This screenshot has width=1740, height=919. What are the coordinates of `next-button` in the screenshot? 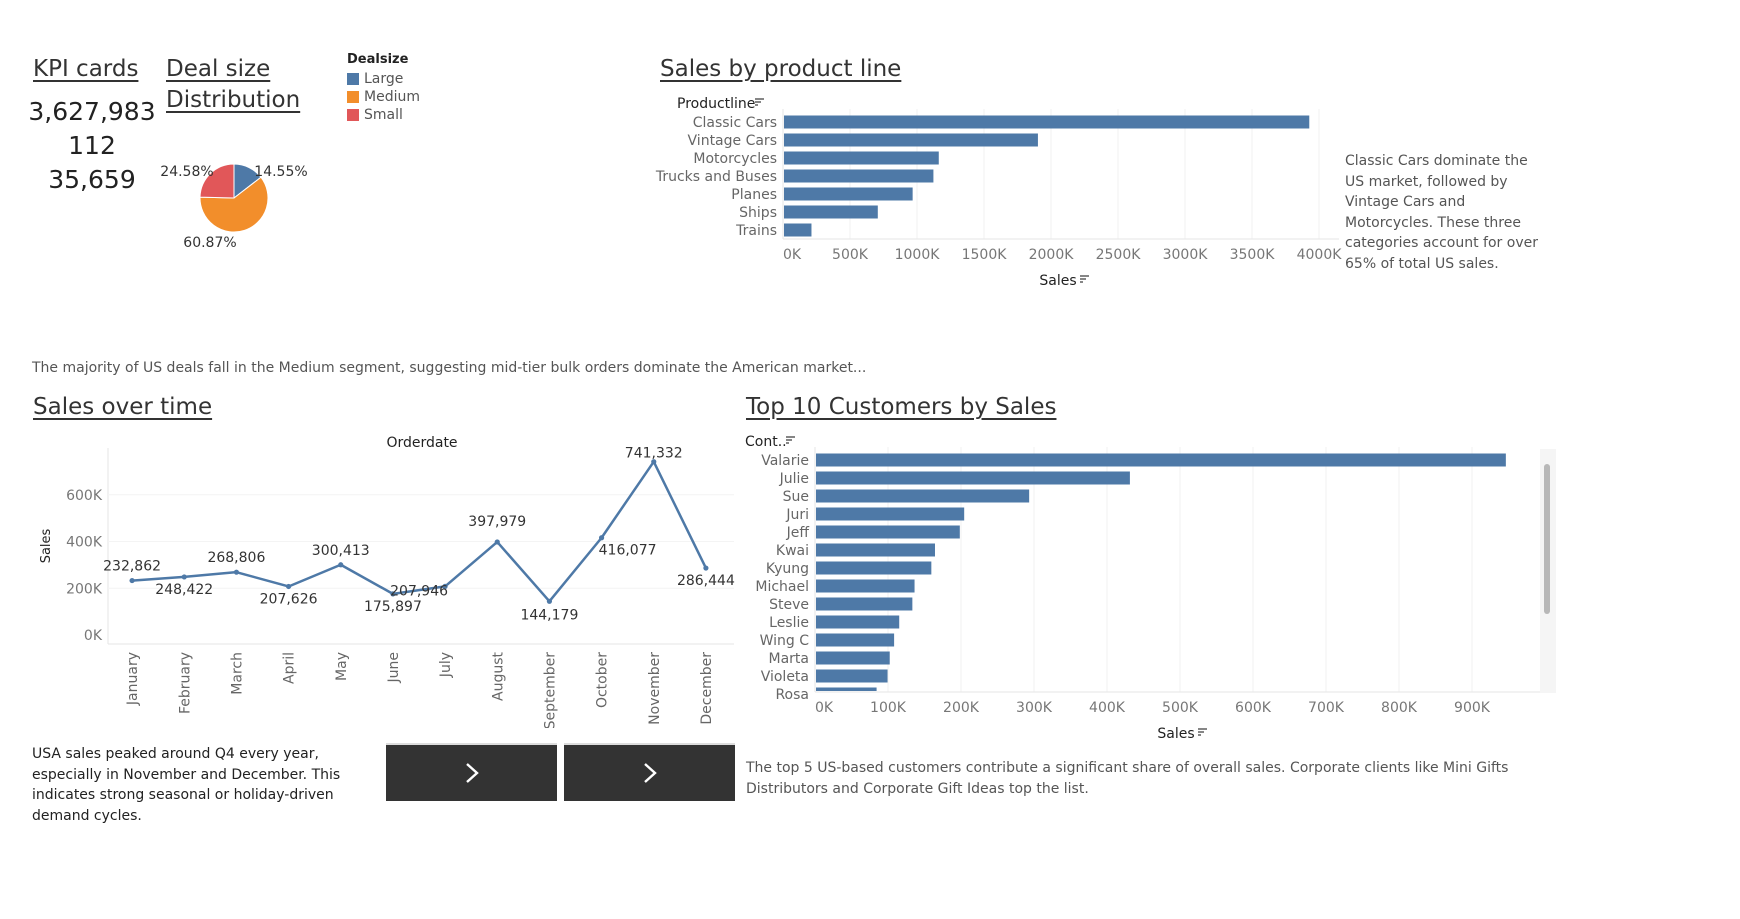 It's located at (649, 772).